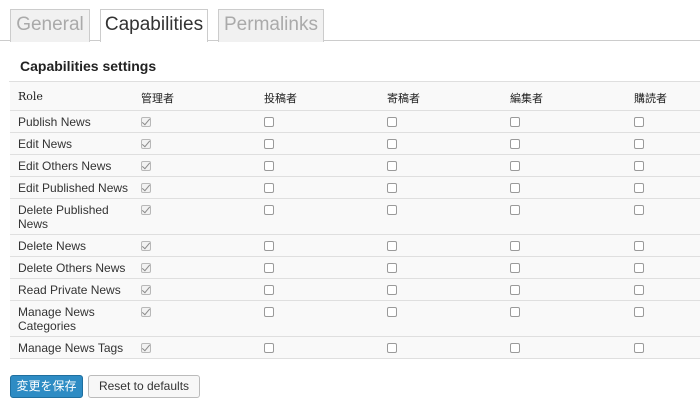 This screenshot has width=700, height=408. Describe the element at coordinates (355, 166) in the screenshot. I see `table-row: Edit Others News` at that location.